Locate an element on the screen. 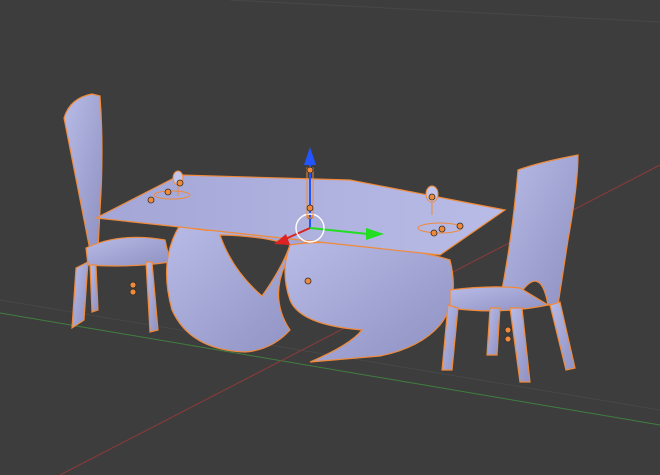  z-arrow-icon is located at coordinates (310, 156).